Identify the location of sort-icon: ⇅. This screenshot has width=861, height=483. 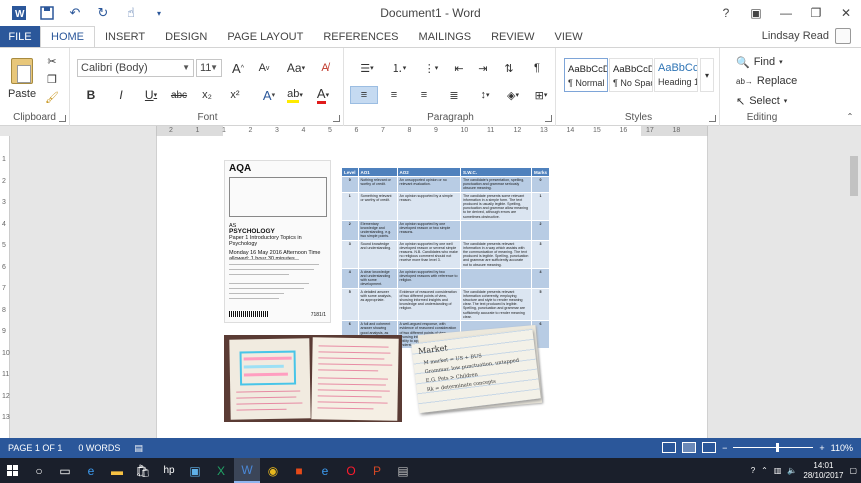
(509, 68).